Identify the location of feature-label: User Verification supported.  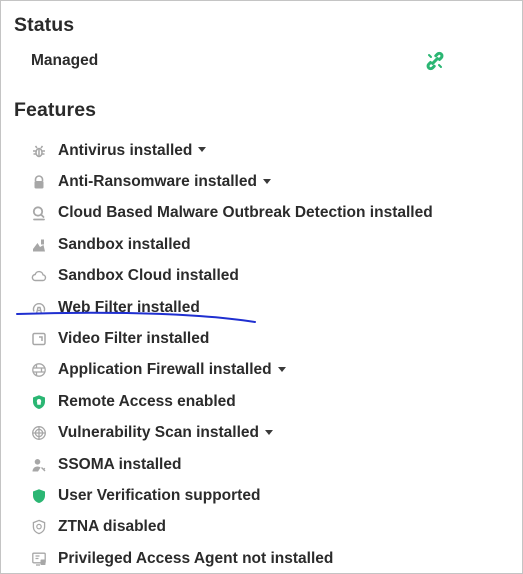
(159, 495).